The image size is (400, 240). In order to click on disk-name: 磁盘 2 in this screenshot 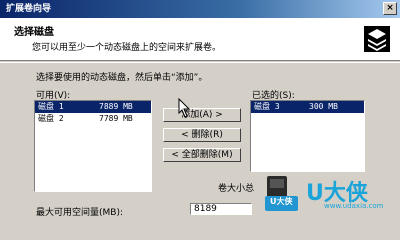, I will do `click(51, 118)`.